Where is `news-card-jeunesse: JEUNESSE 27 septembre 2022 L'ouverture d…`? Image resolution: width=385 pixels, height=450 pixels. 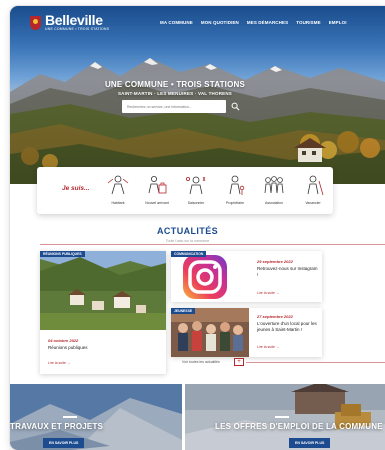 news-card-jeunesse: JEUNESSE 27 septembre 2022 L'ouverture d… is located at coordinates (246, 332).